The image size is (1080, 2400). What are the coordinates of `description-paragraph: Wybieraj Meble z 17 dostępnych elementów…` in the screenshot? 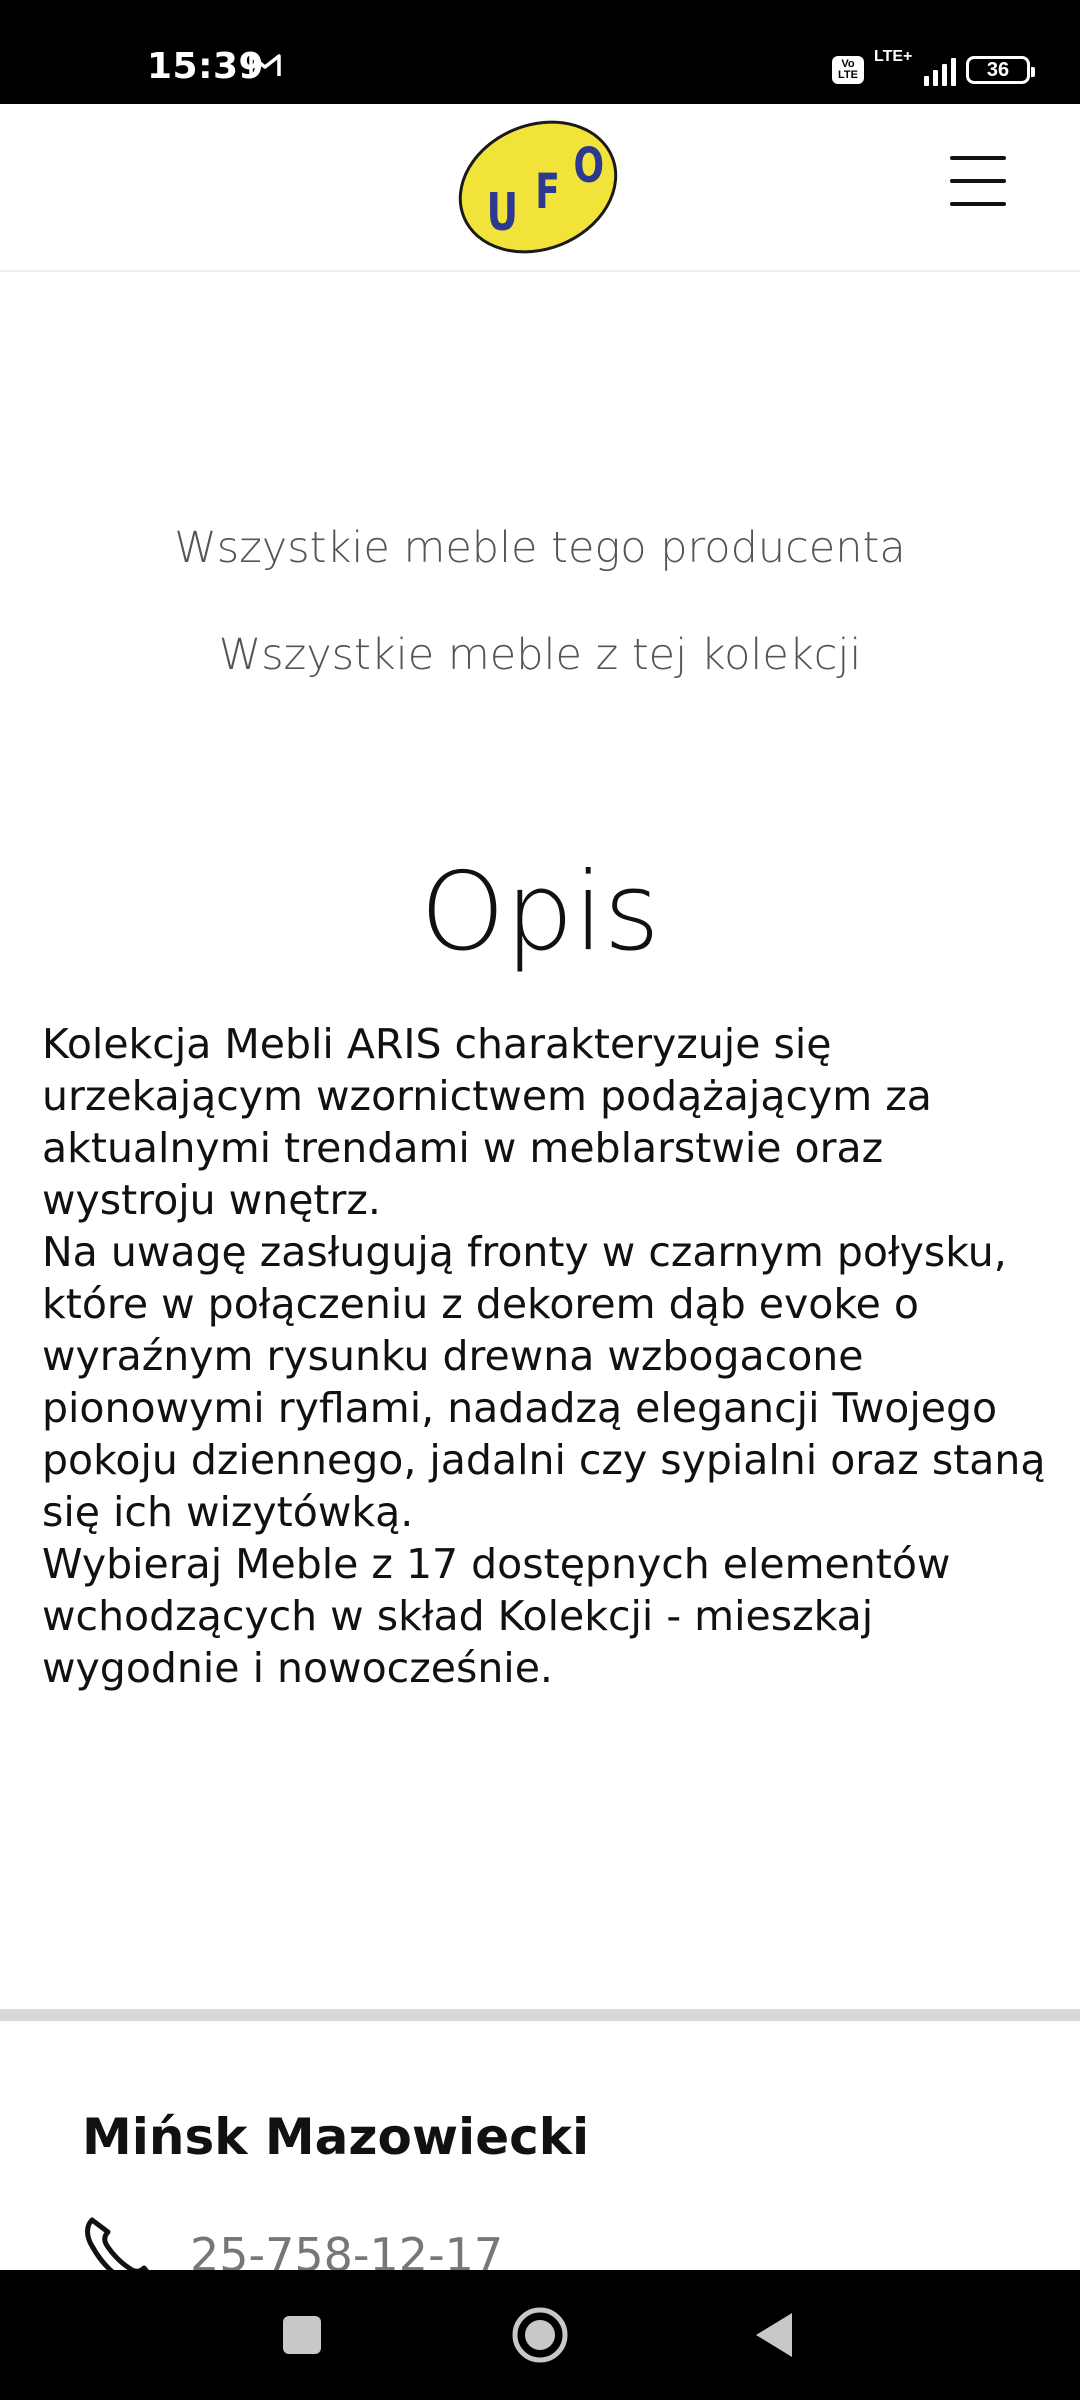 It's located at (496, 1616).